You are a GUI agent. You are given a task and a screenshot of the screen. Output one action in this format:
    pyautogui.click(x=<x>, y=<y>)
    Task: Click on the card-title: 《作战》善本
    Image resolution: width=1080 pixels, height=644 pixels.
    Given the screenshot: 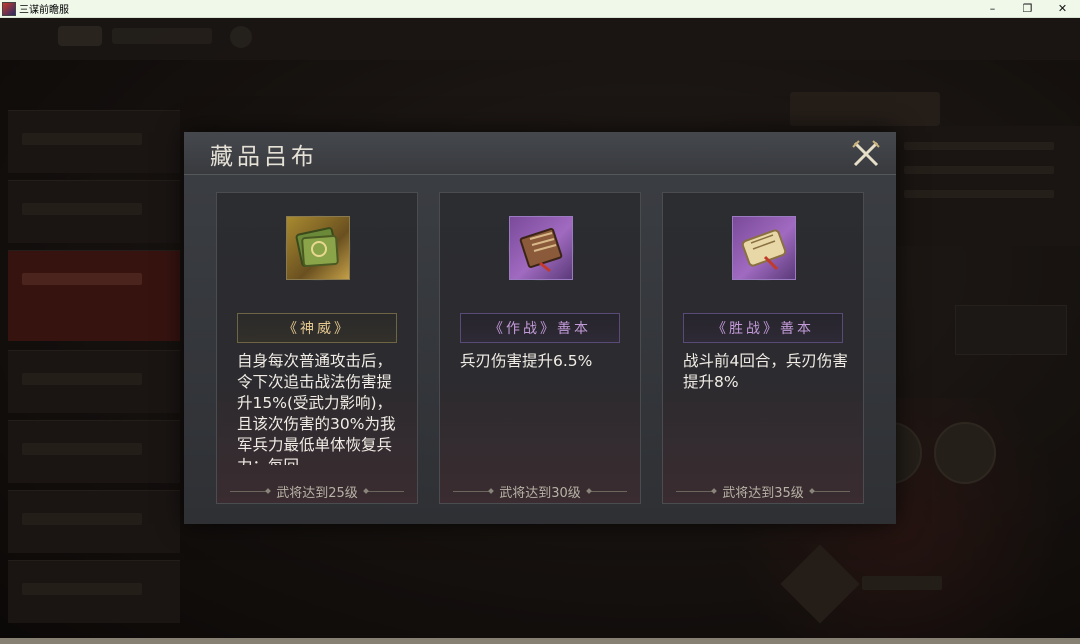 What is the action you would take?
    pyautogui.click(x=540, y=328)
    